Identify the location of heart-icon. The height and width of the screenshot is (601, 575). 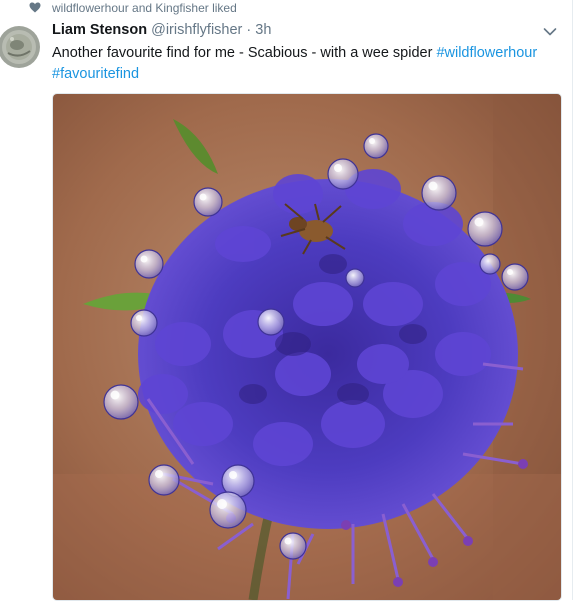
(35, 7).